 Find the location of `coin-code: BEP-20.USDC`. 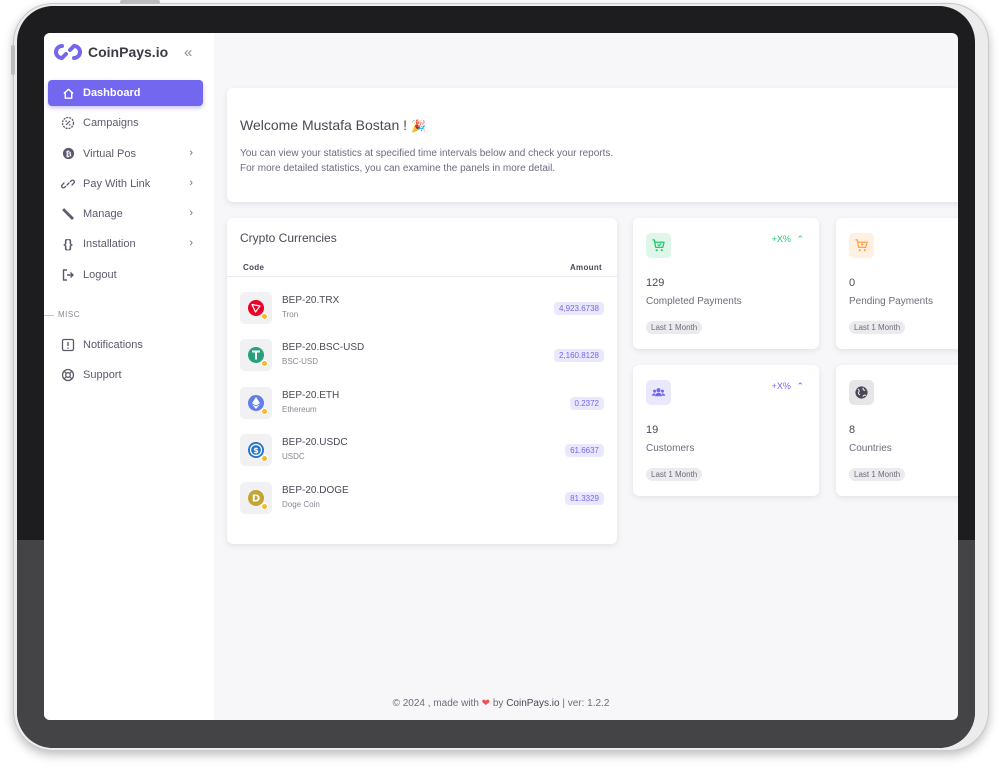

coin-code: BEP-20.USDC is located at coordinates (315, 442).